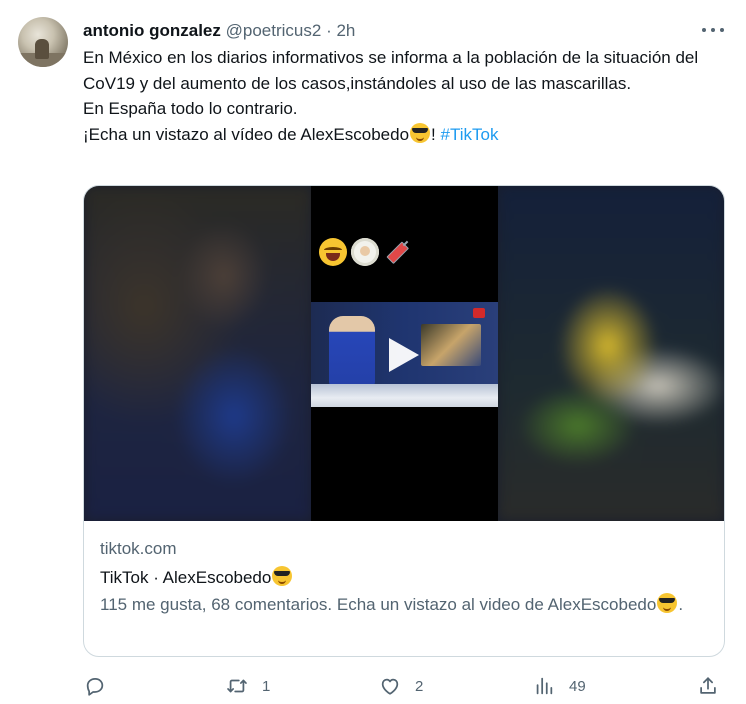 Image resolution: width=746 pixels, height=704 pixels. Describe the element at coordinates (404, 577) in the screenshot. I see `card-title: TikTok · AlexEscobedo` at that location.